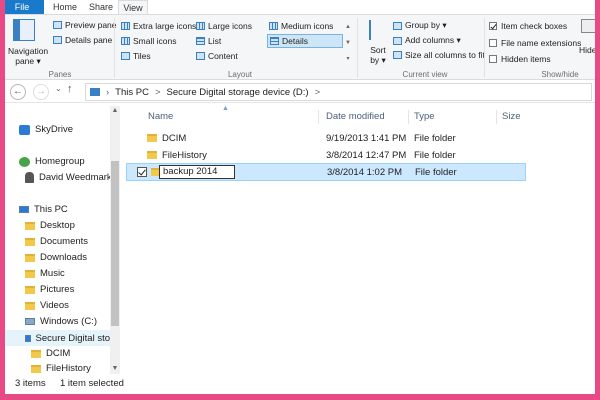  What do you see at coordinates (397, 40) in the screenshot?
I see `add-columns-icon` at bounding box center [397, 40].